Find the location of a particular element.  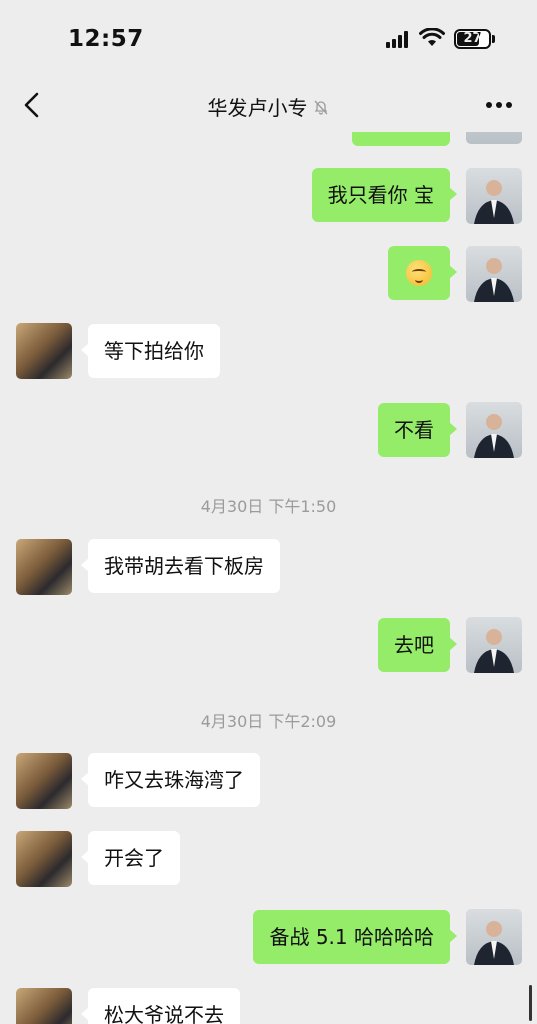

message-text: 松大爷说不去 is located at coordinates (164, 1013).